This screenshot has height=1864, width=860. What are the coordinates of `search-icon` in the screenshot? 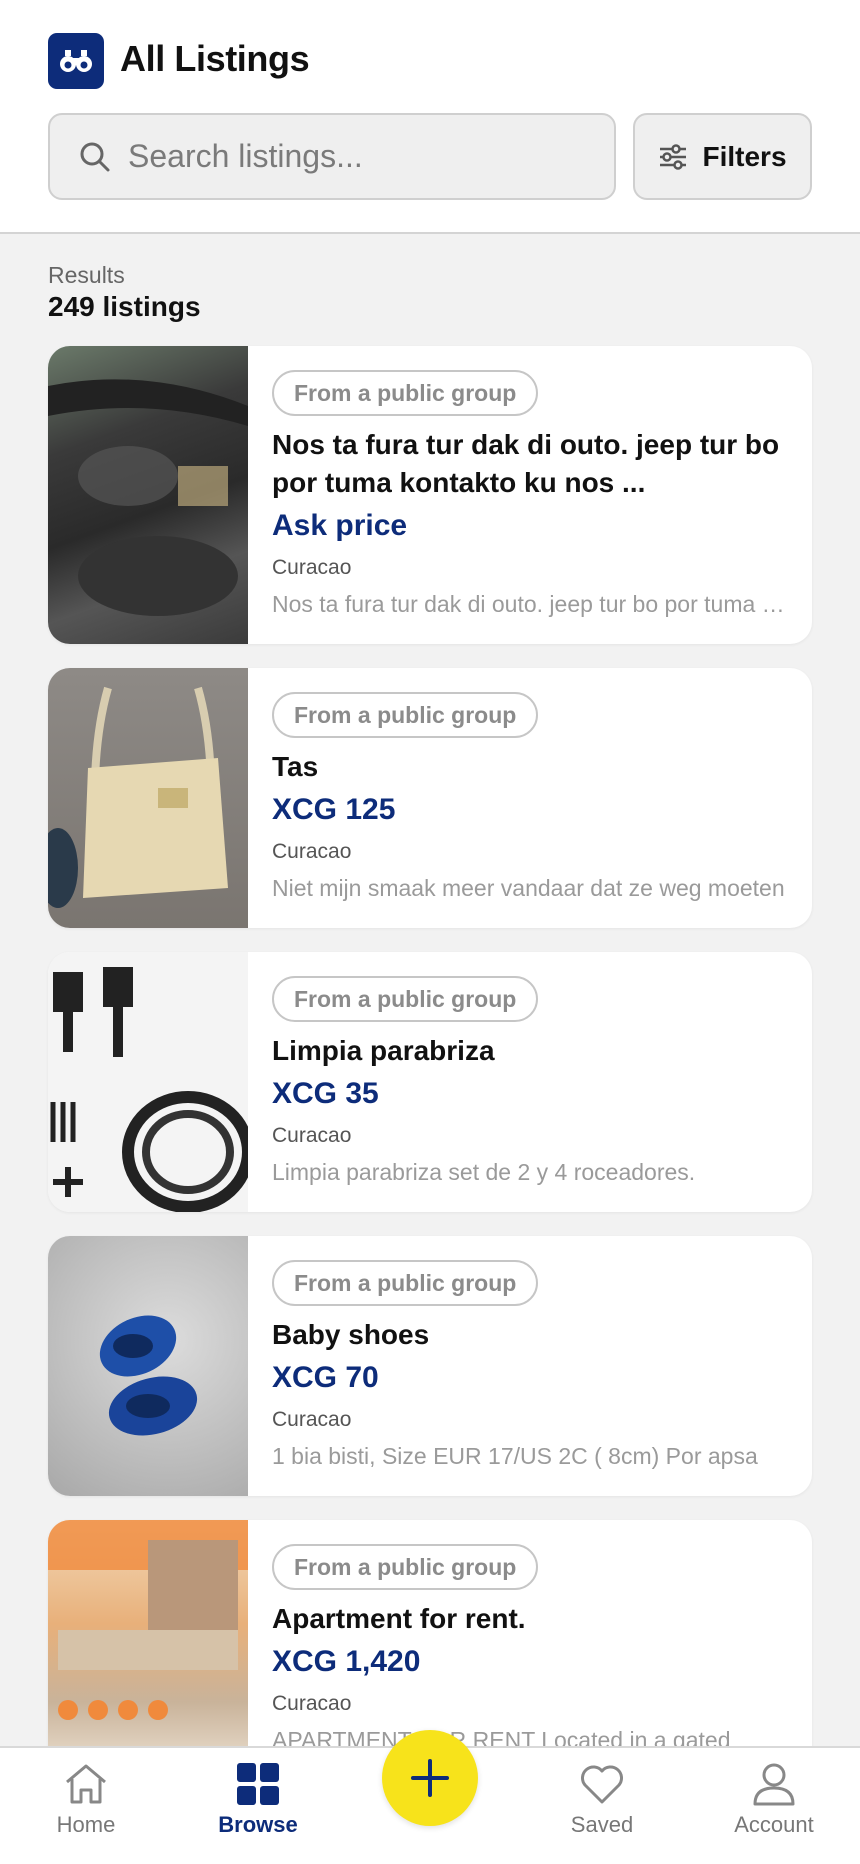 It's located at (95, 157).